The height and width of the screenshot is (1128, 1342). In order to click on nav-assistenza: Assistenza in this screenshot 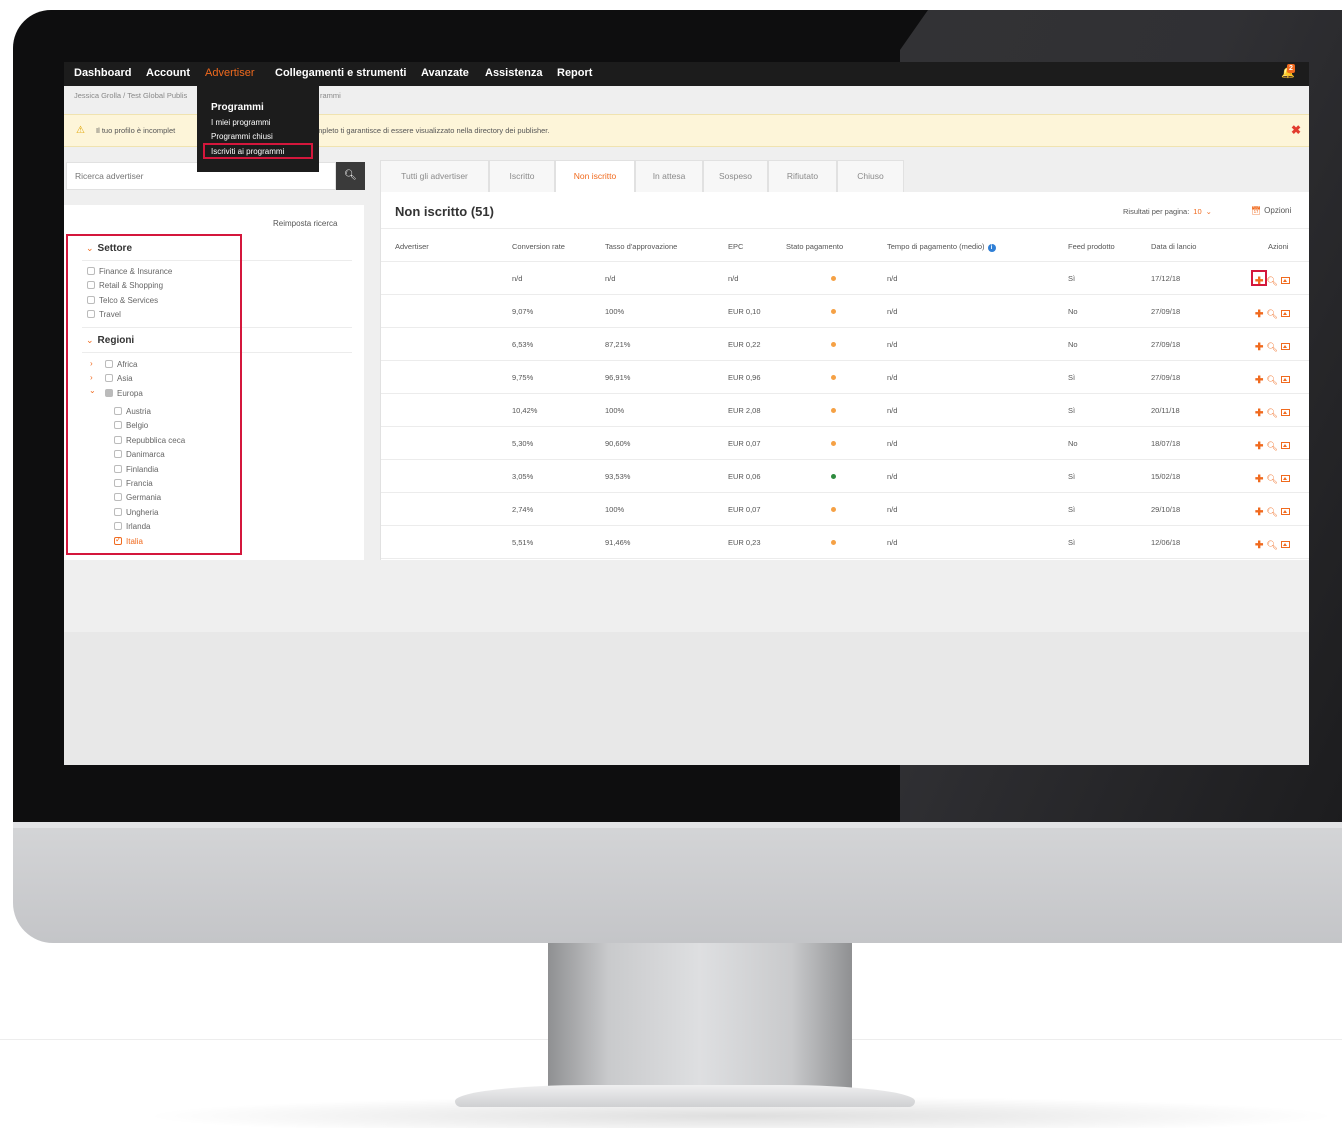, I will do `click(513, 73)`.